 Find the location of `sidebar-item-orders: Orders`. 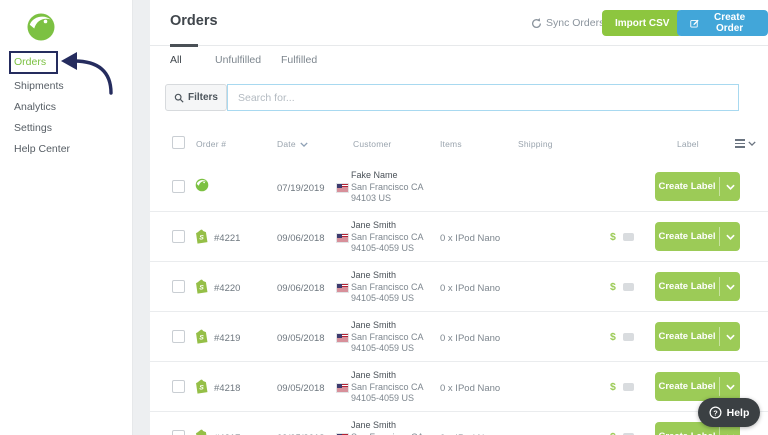

sidebar-item-orders: Orders is located at coordinates (30, 62).